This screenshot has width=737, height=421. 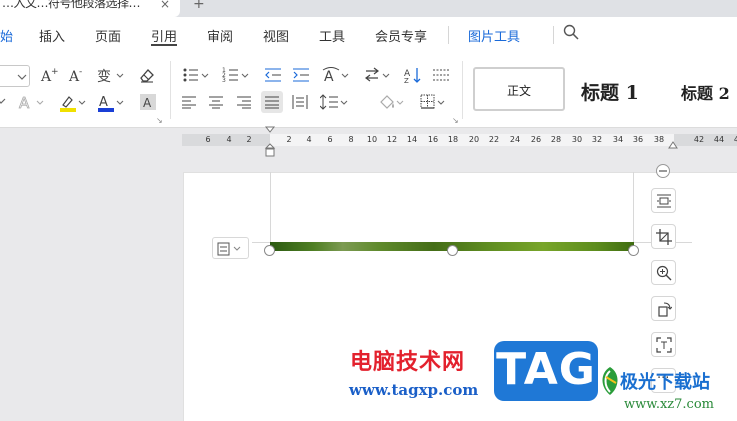 What do you see at coordinates (108, 35) in the screenshot?
I see `menu-tab-page: 页面` at bounding box center [108, 35].